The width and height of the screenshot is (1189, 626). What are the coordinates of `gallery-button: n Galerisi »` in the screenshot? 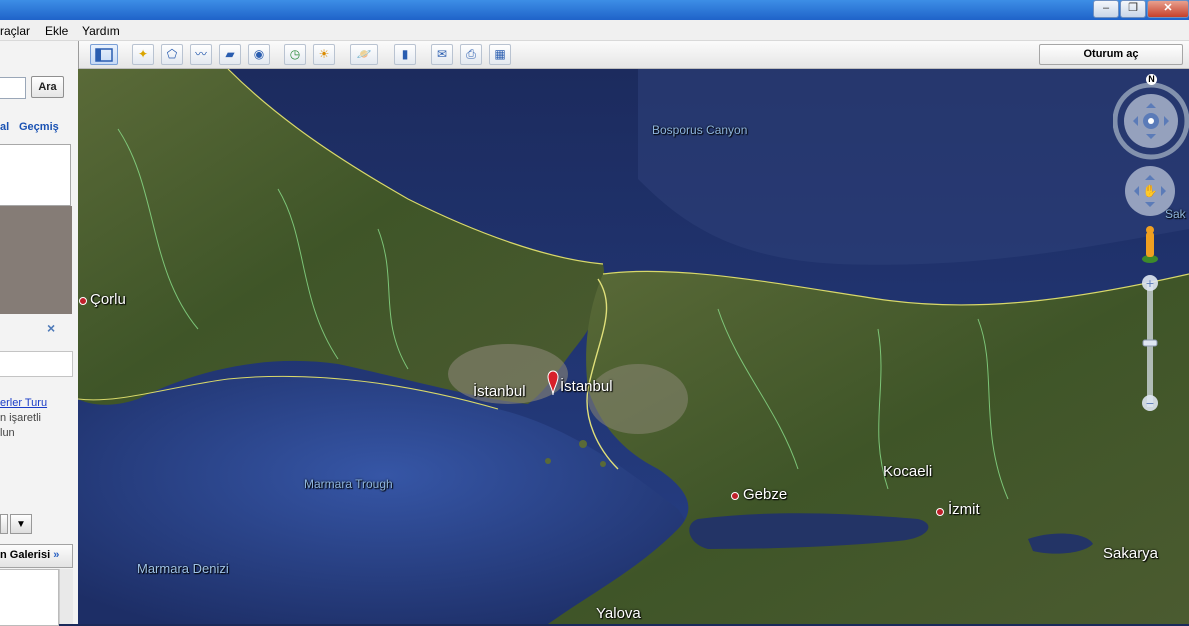 It's located at (36, 556).